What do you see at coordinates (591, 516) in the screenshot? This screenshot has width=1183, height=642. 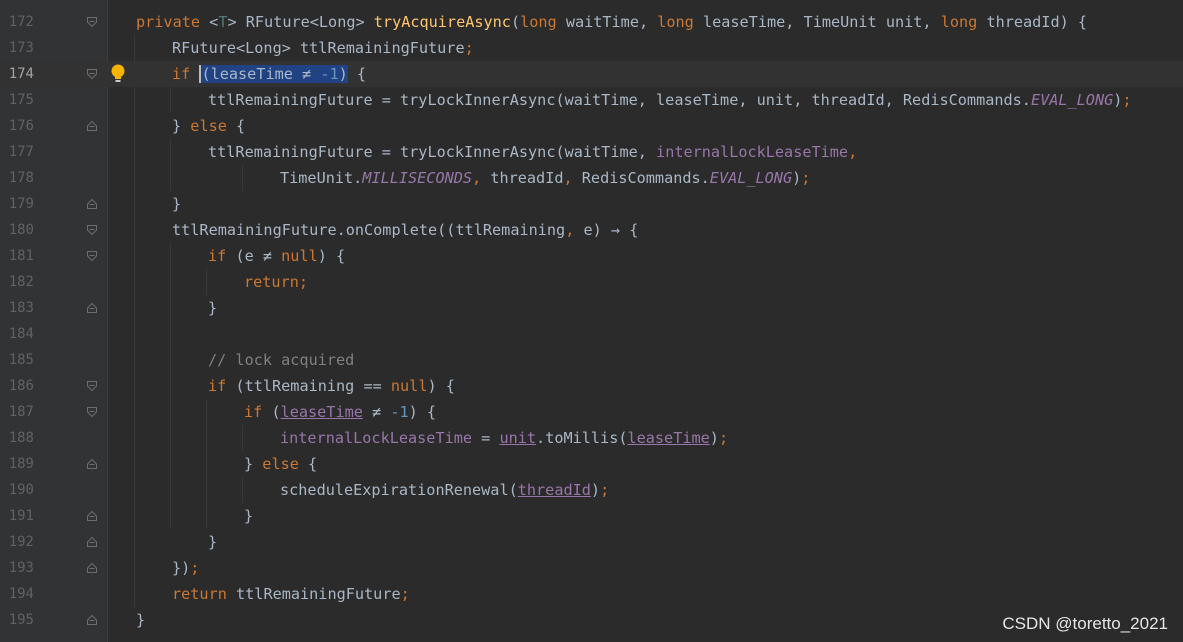 I see `code-line: 191}` at bounding box center [591, 516].